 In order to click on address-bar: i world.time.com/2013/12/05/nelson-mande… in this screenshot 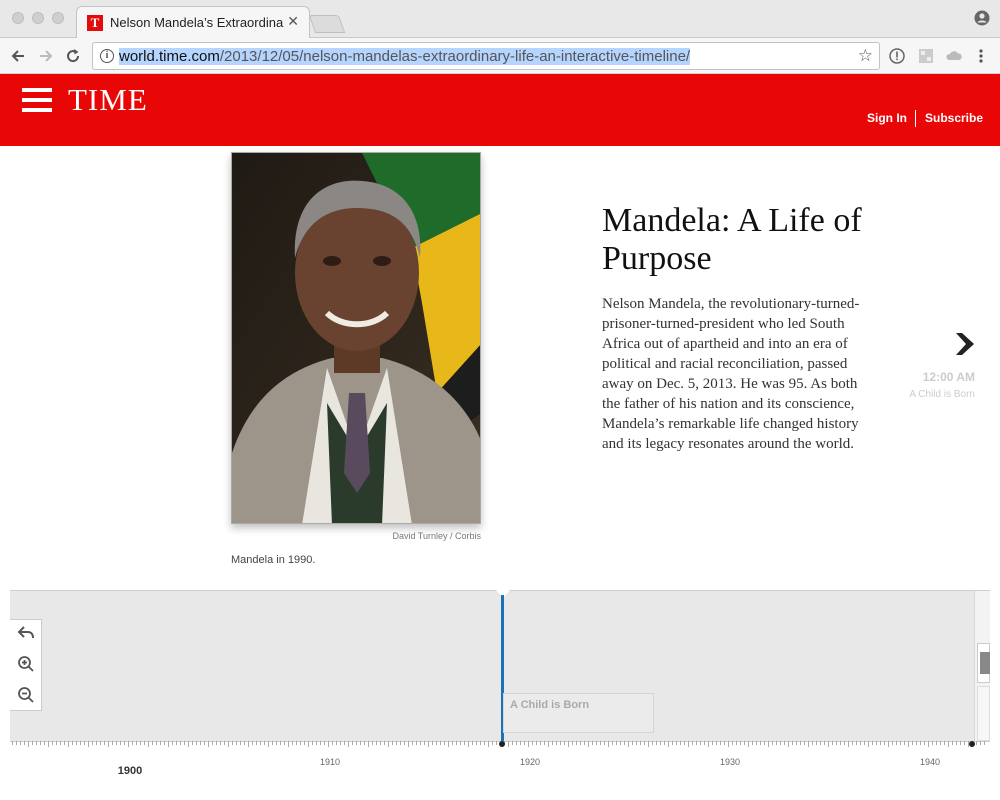, I will do `click(486, 56)`.